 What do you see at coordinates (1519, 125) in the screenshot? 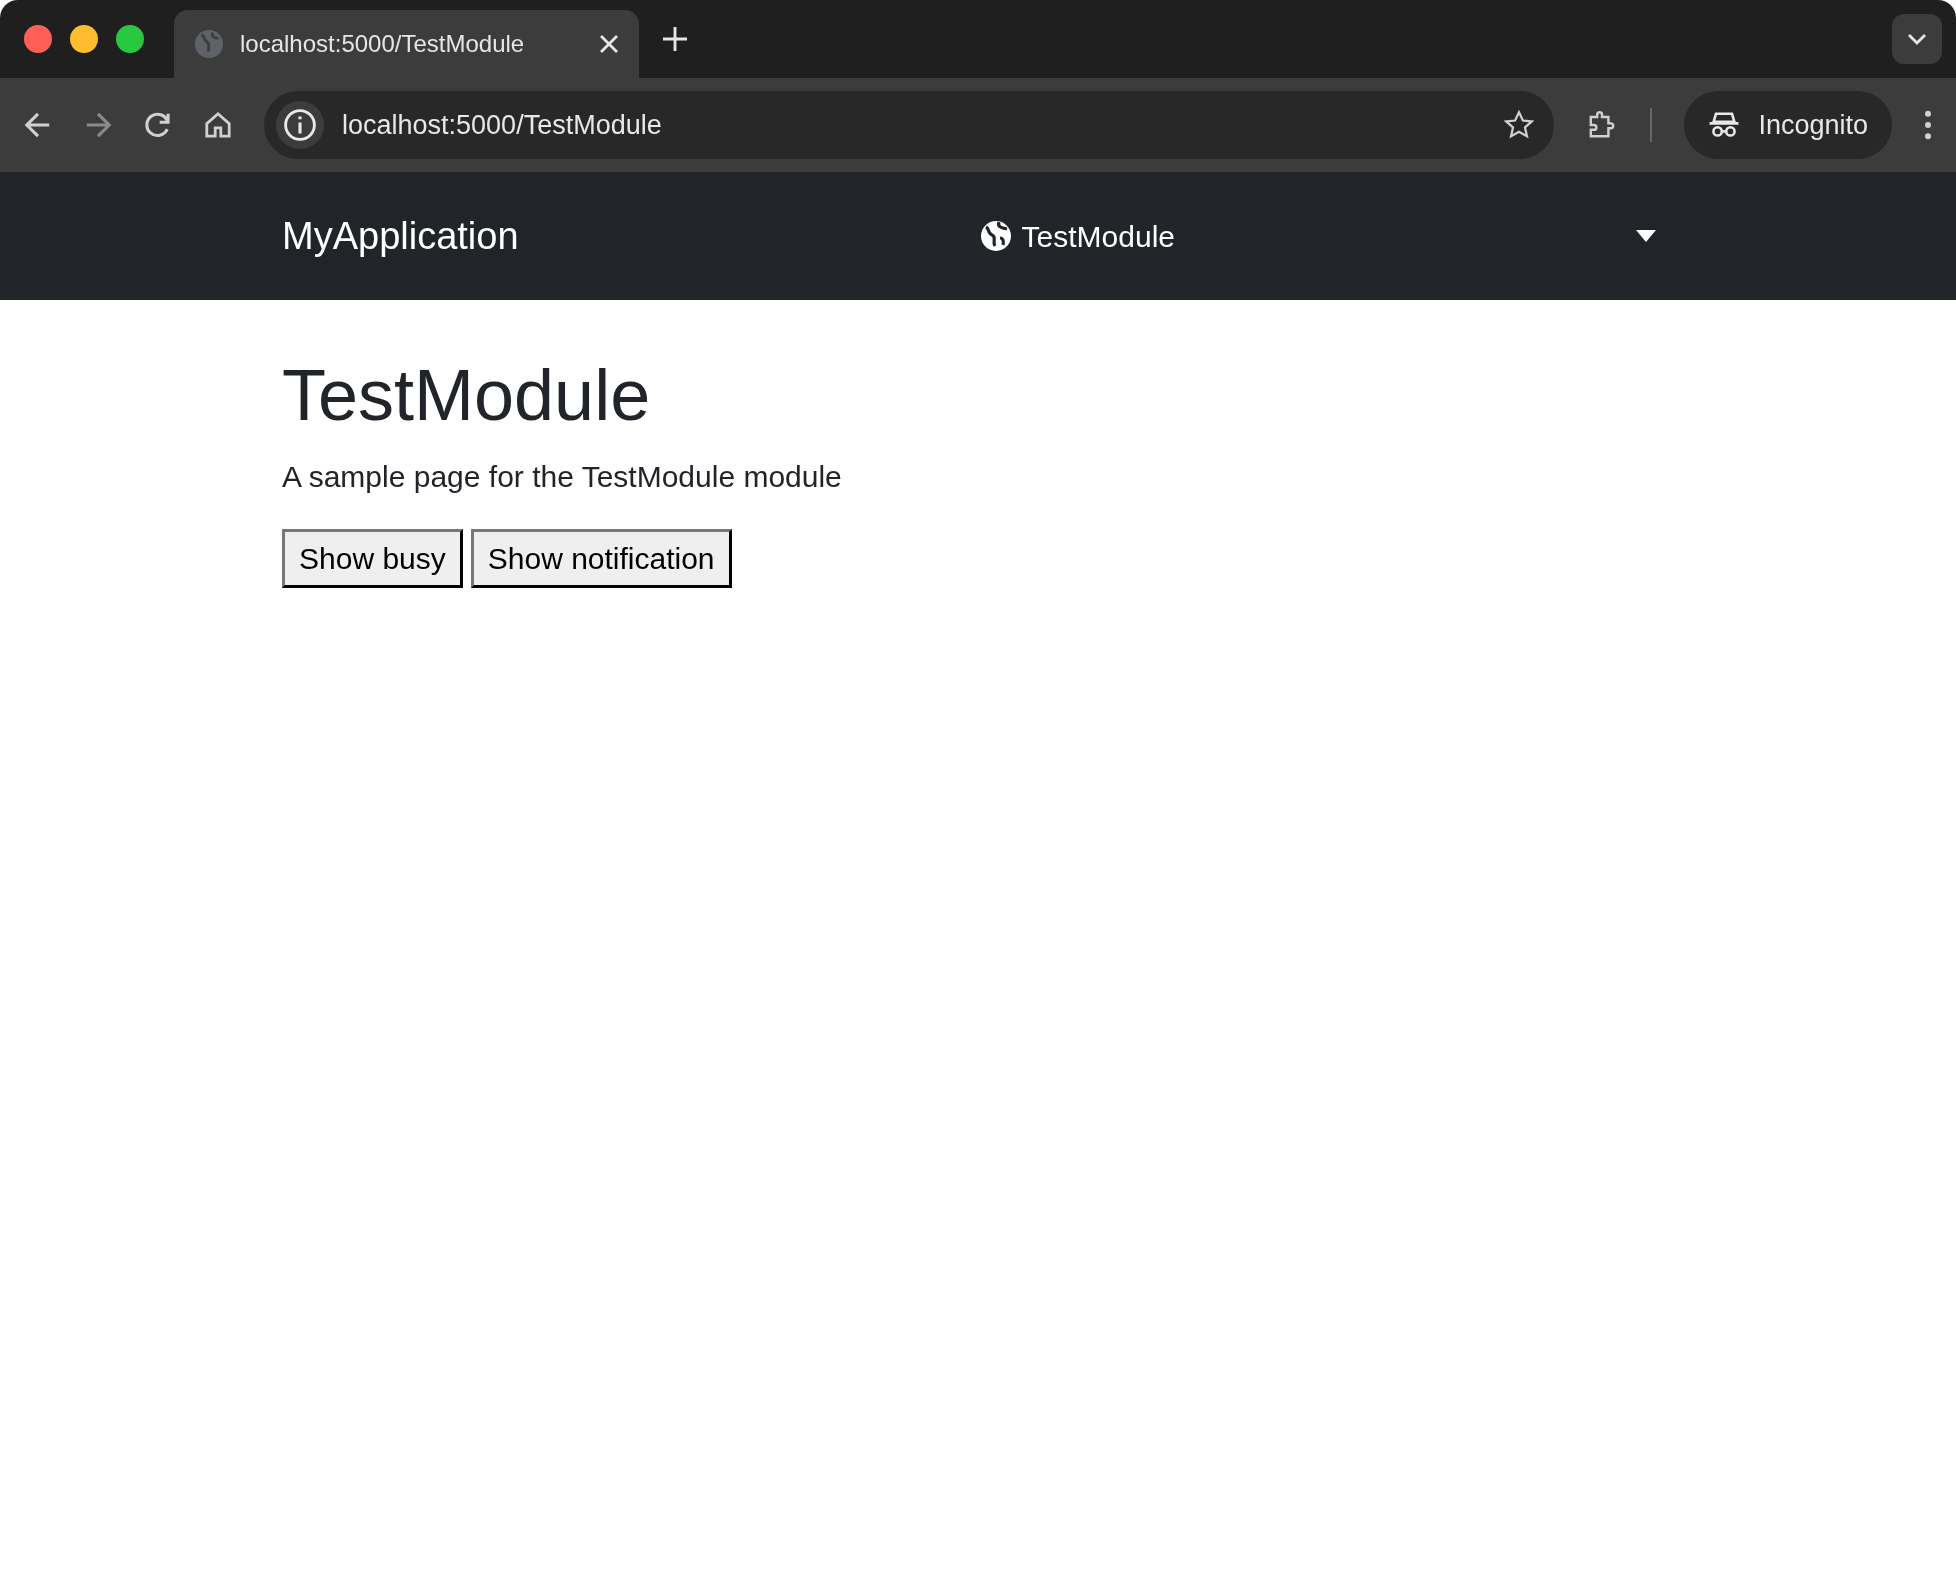
I see `star-icon` at bounding box center [1519, 125].